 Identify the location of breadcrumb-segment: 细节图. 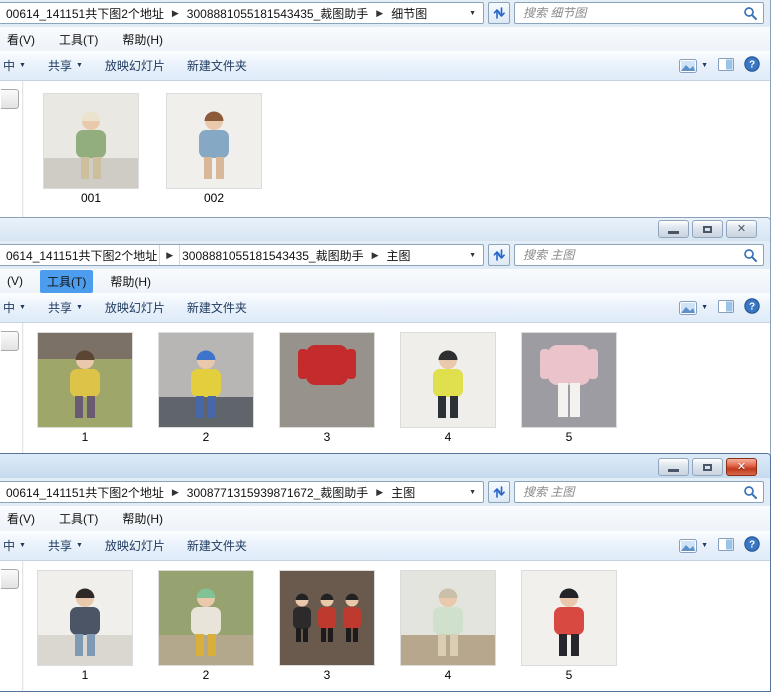
(409, 13).